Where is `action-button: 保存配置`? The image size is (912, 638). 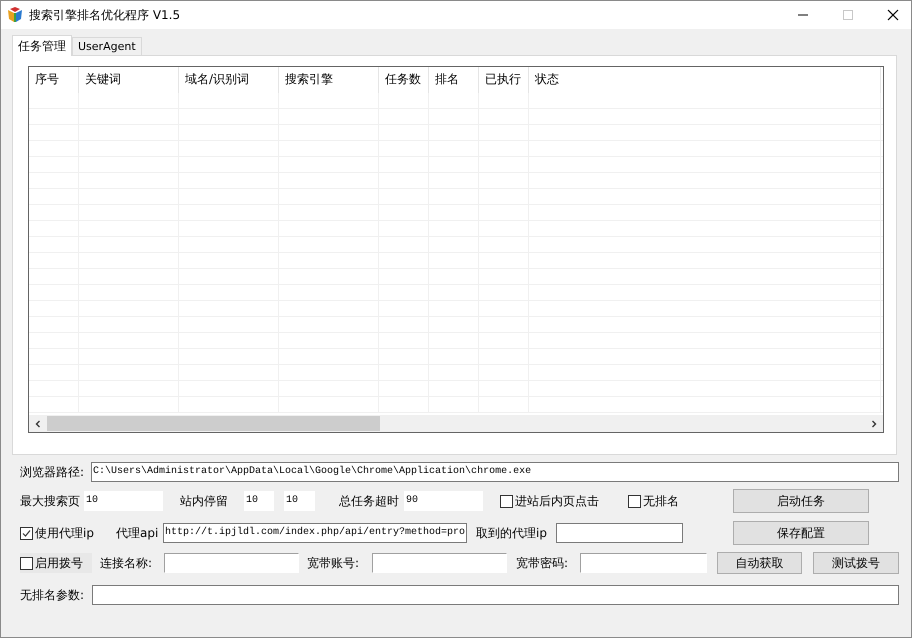 action-button: 保存配置 is located at coordinates (801, 533).